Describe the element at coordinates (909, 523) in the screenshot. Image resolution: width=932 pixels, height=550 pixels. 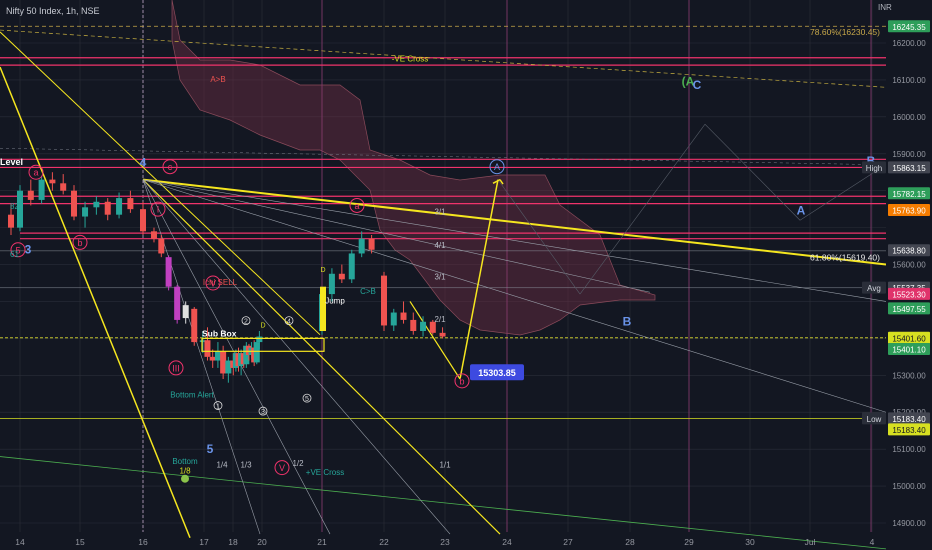
I see `price-tick-21: 14900.00` at that location.